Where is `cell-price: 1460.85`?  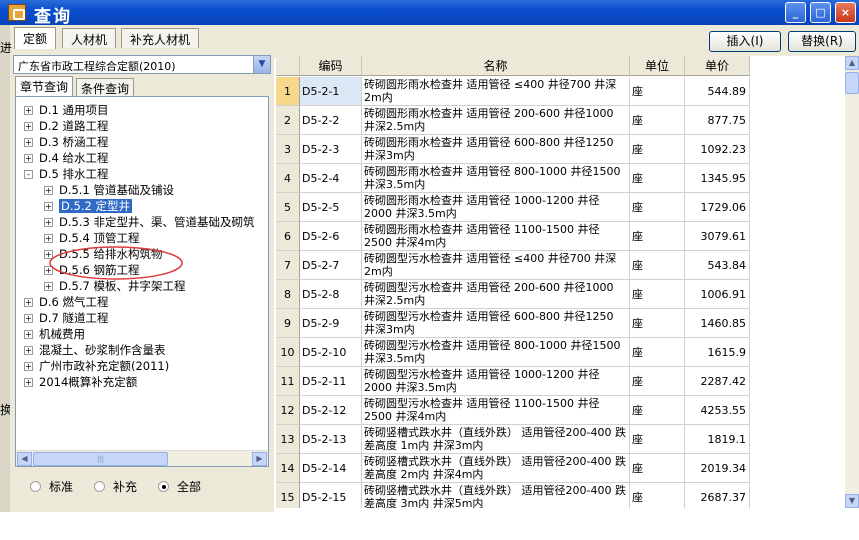 cell-price: 1460.85 is located at coordinates (717, 323).